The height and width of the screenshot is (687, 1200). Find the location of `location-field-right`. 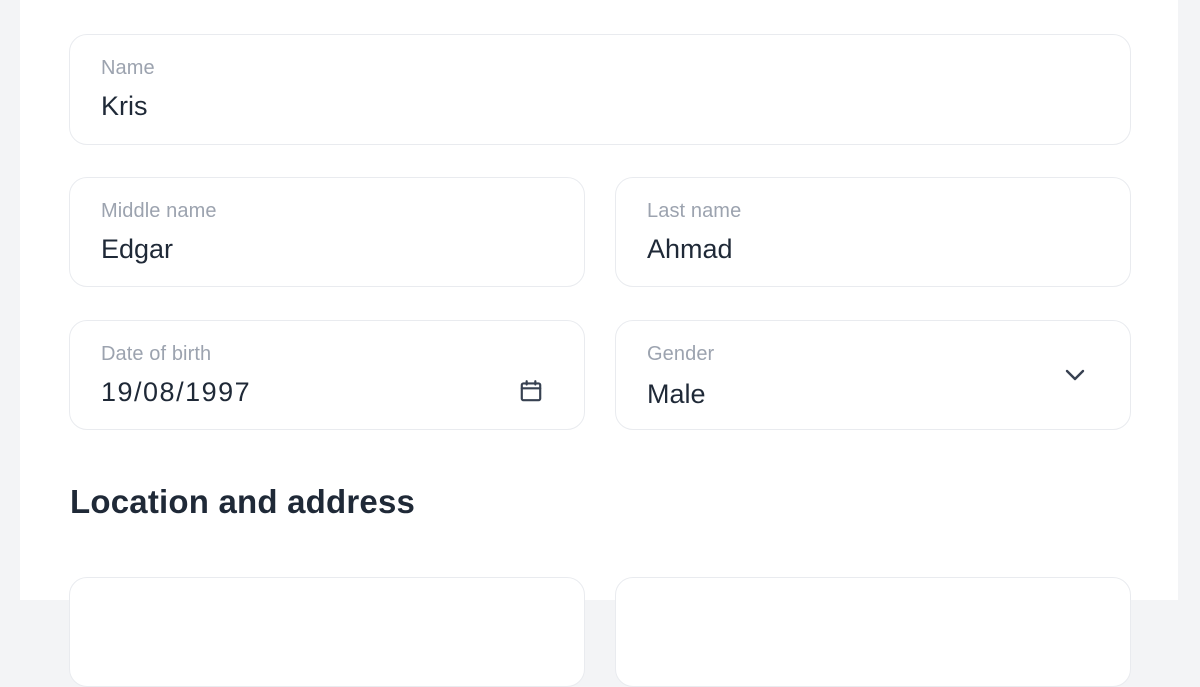

location-field-right is located at coordinates (873, 632).